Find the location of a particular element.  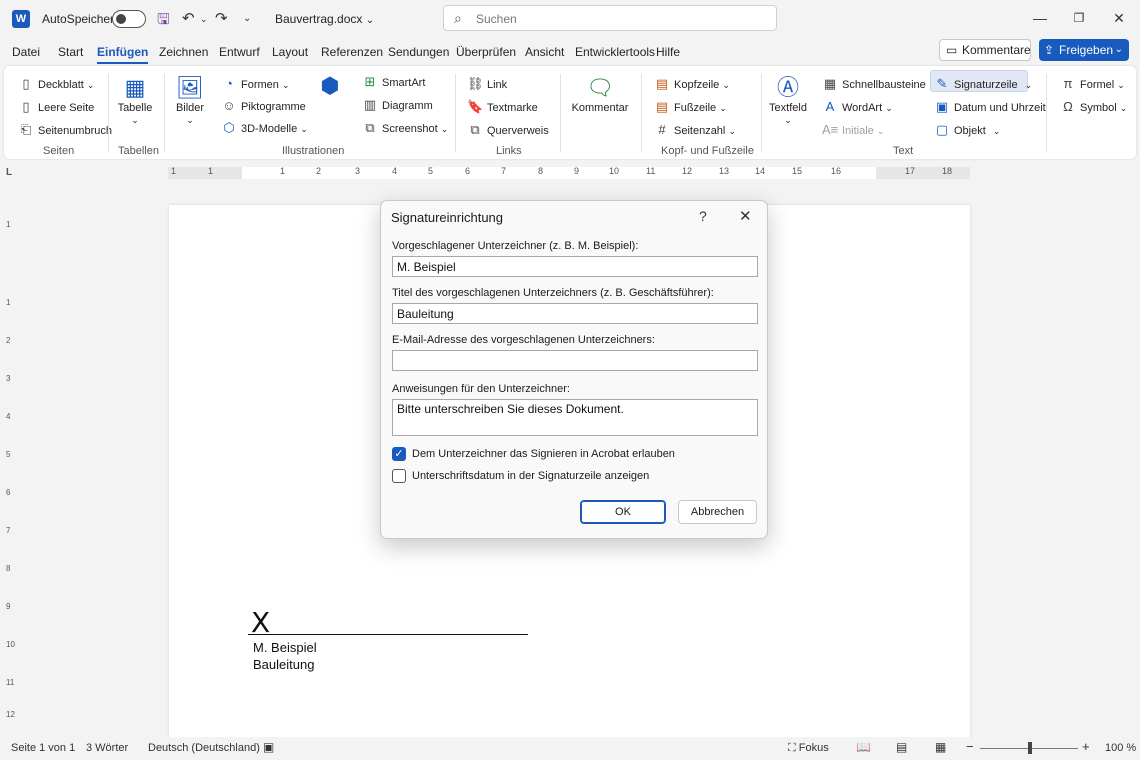

comments-button: ▭ Kommentare is located at coordinates (985, 50).